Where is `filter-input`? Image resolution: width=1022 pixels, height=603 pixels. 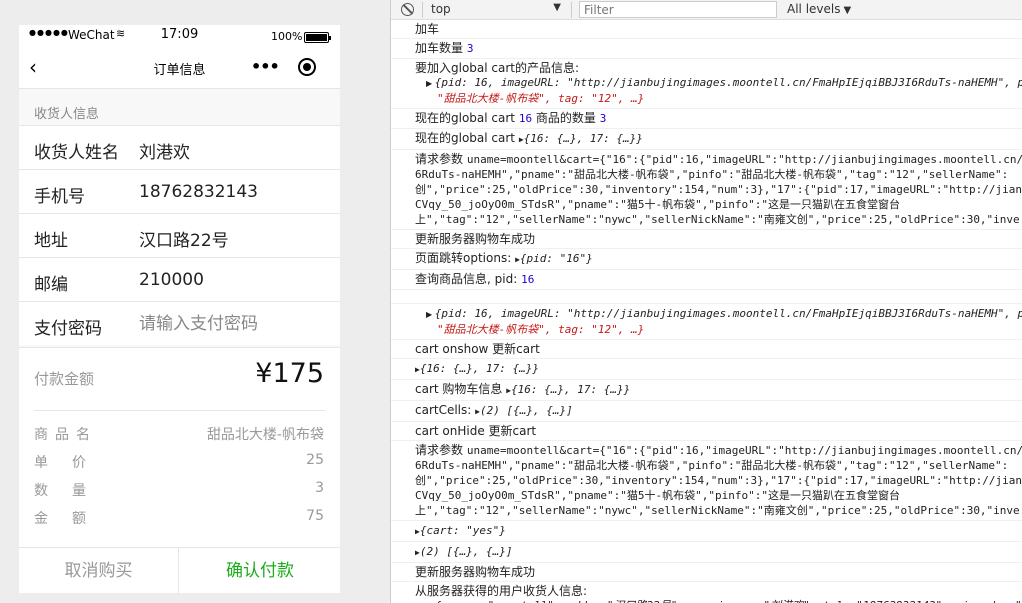 filter-input is located at coordinates (678, 9).